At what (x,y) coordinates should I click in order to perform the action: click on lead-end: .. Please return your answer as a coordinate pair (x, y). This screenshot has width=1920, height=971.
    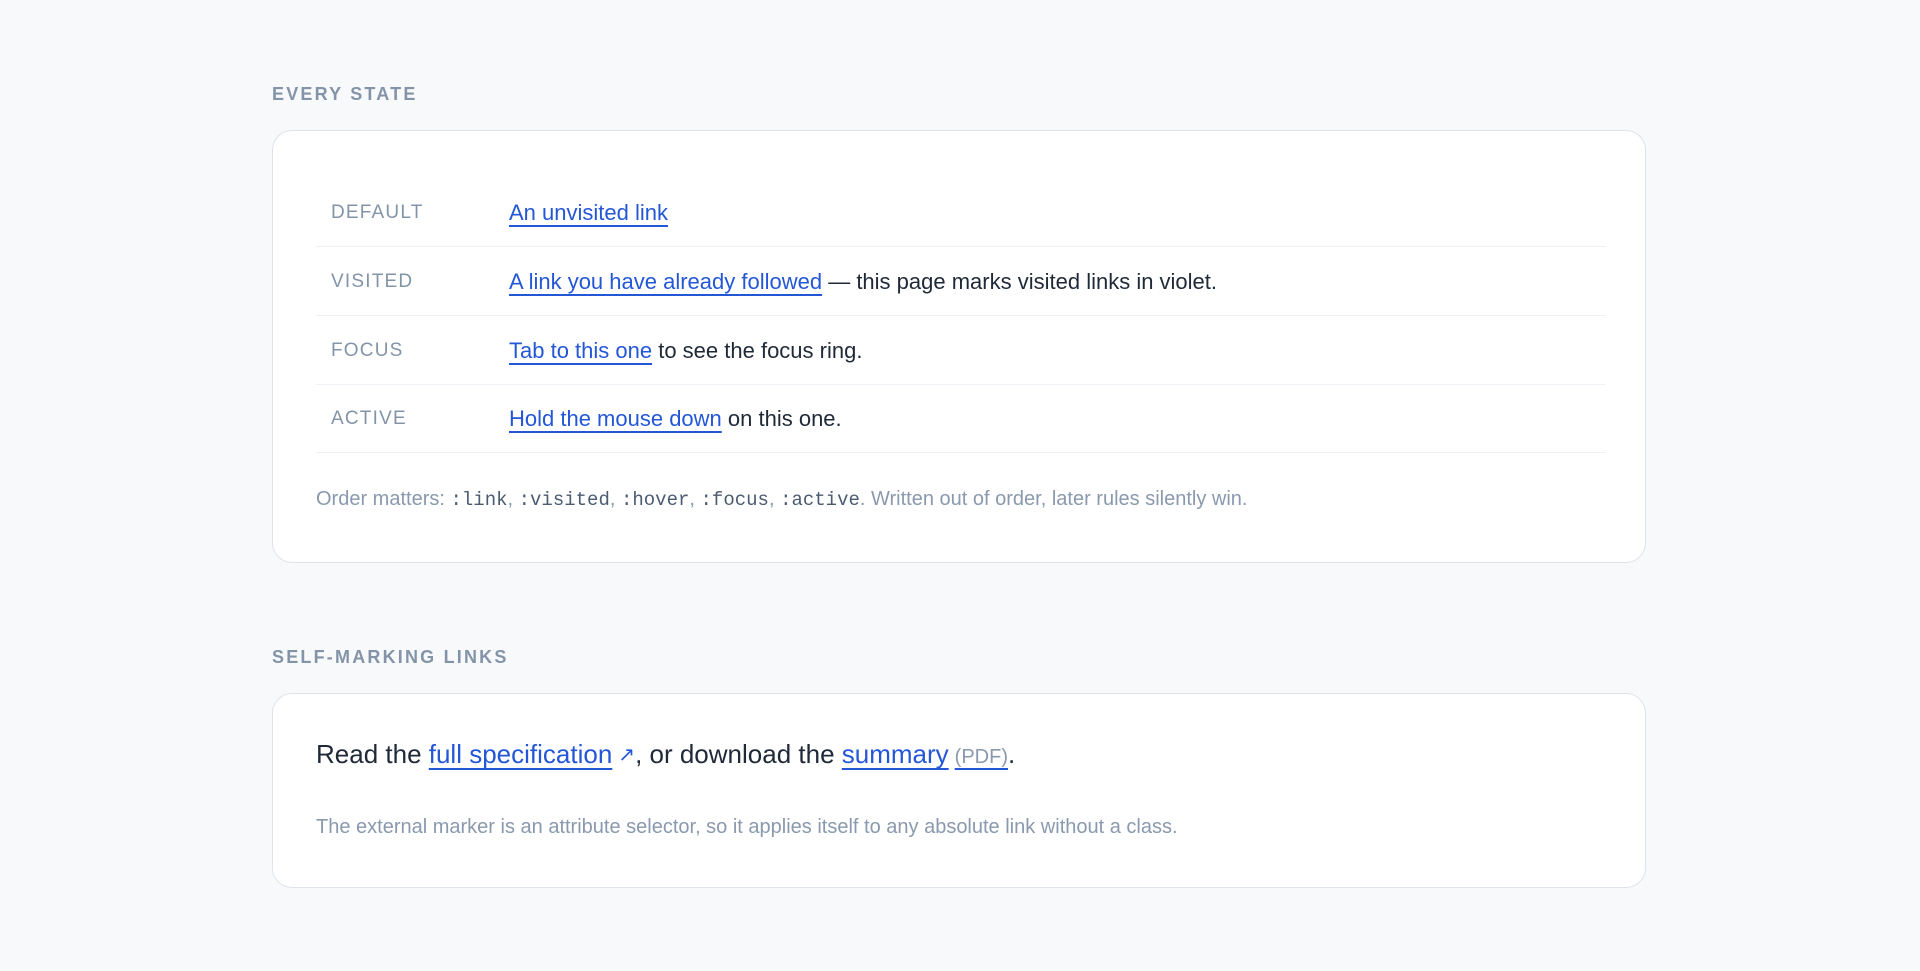
    Looking at the image, I should click on (1012, 754).